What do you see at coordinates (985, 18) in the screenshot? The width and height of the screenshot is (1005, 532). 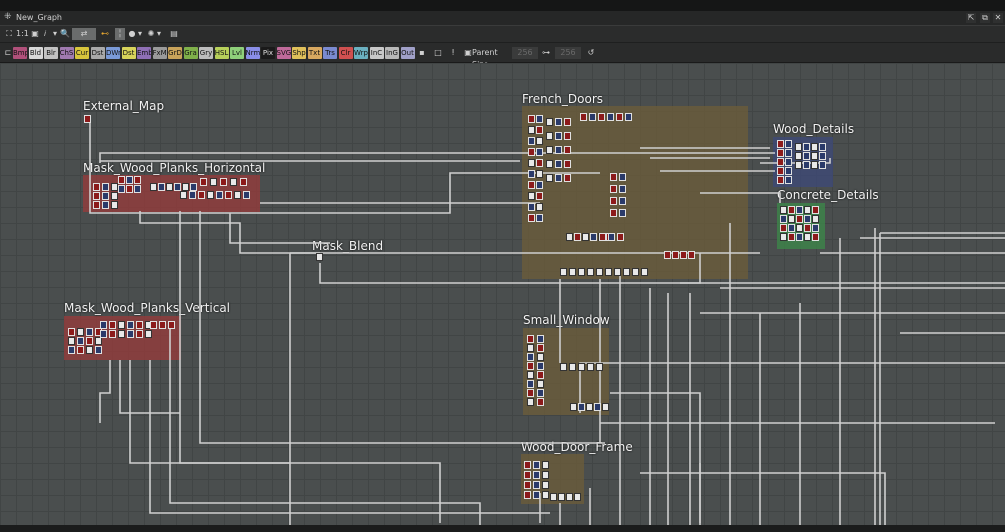 I see `restore-icon: ⧉` at bounding box center [985, 18].